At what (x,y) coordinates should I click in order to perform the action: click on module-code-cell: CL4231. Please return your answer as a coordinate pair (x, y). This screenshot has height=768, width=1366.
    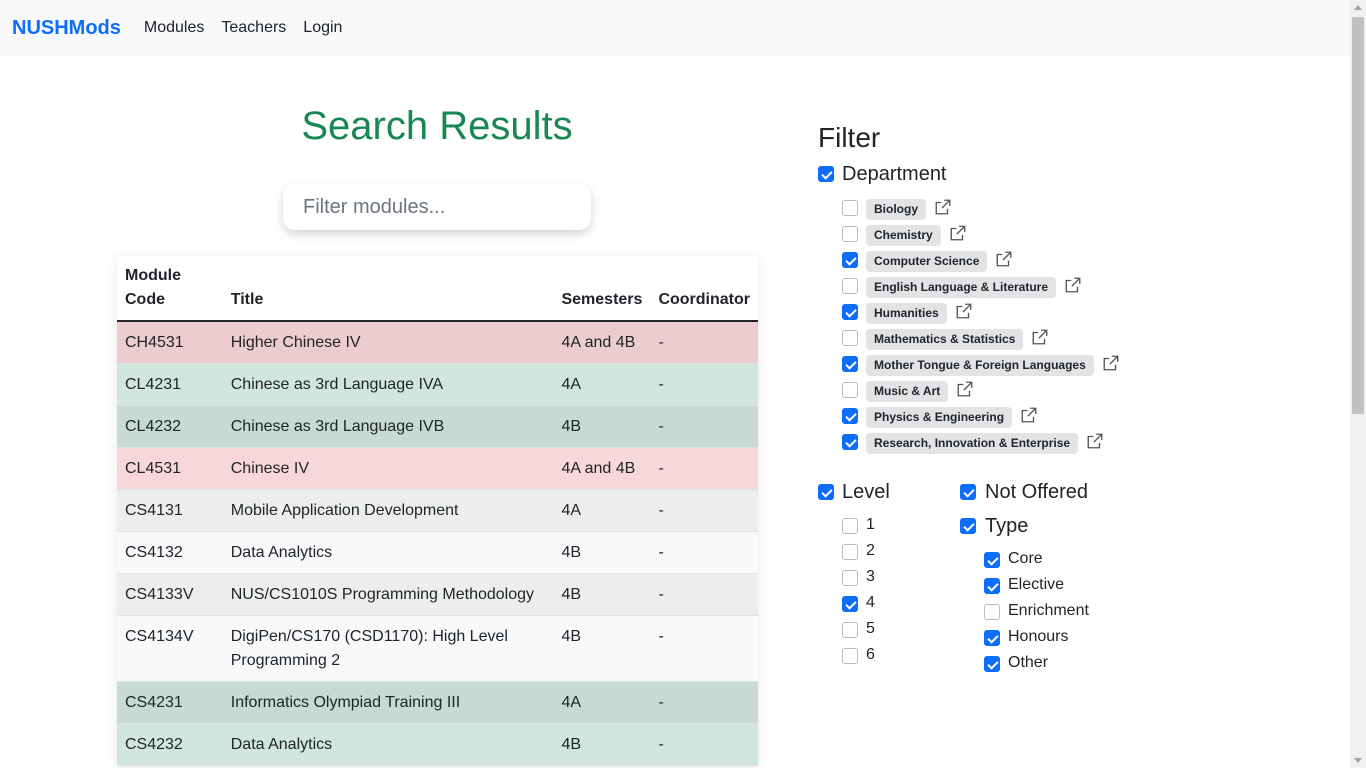
    Looking at the image, I should click on (170, 384).